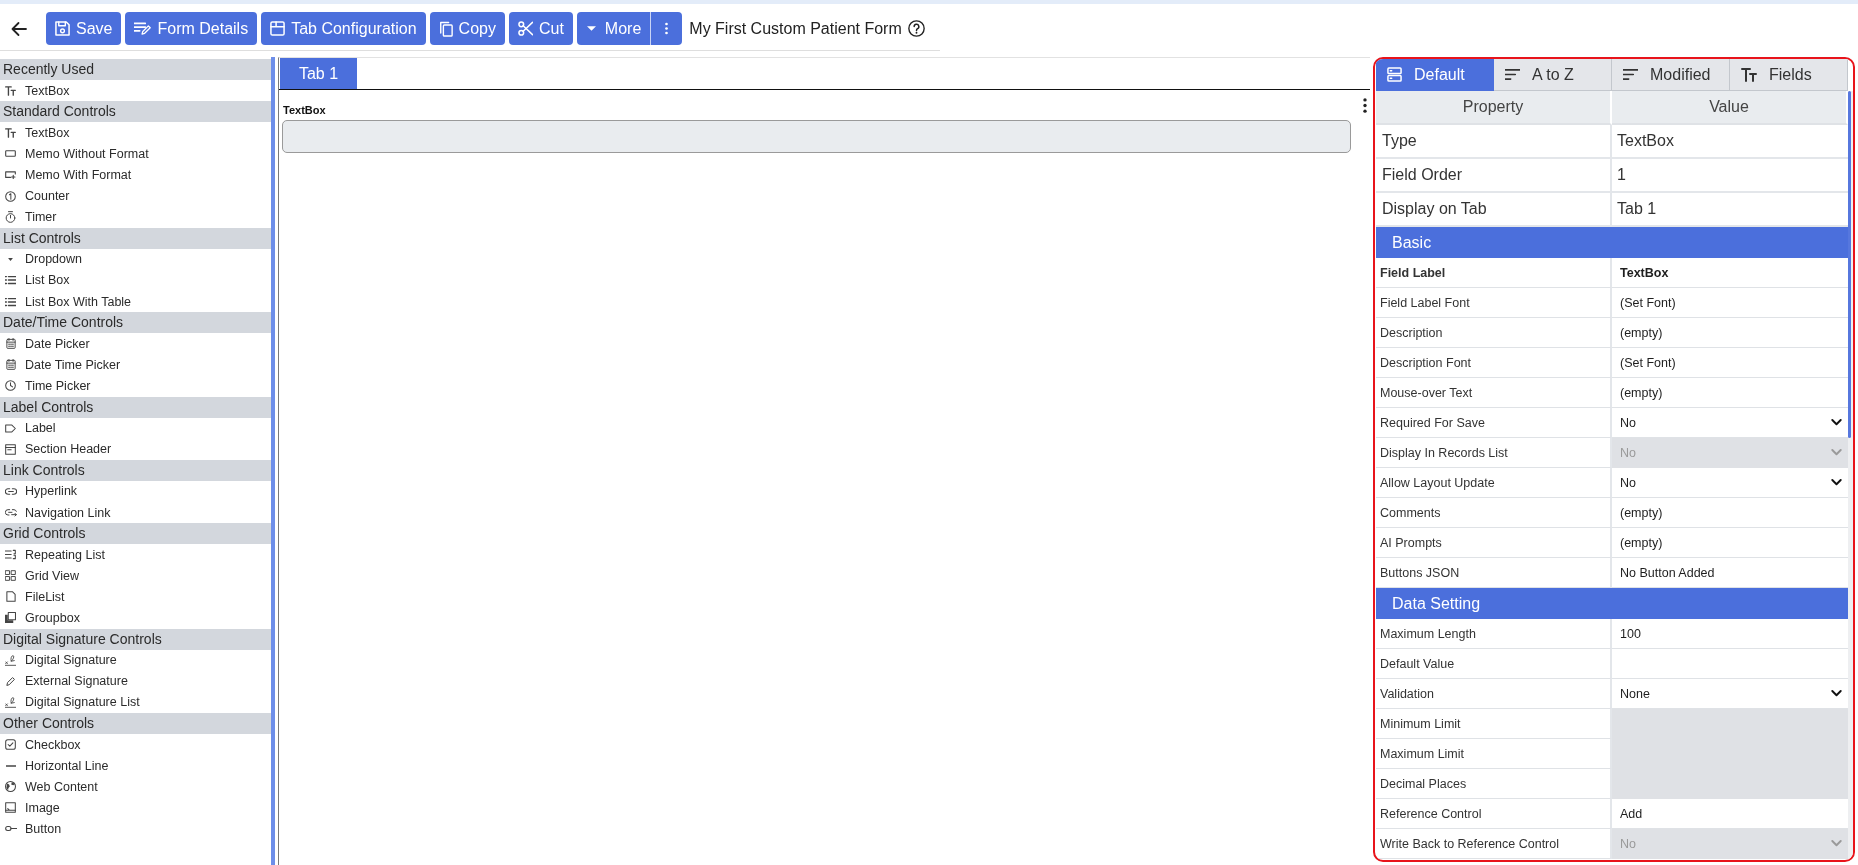 Image resolution: width=1858 pixels, height=865 pixels. Describe the element at coordinates (135, 618) in the screenshot. I see `palette-item: Groupbox` at that location.